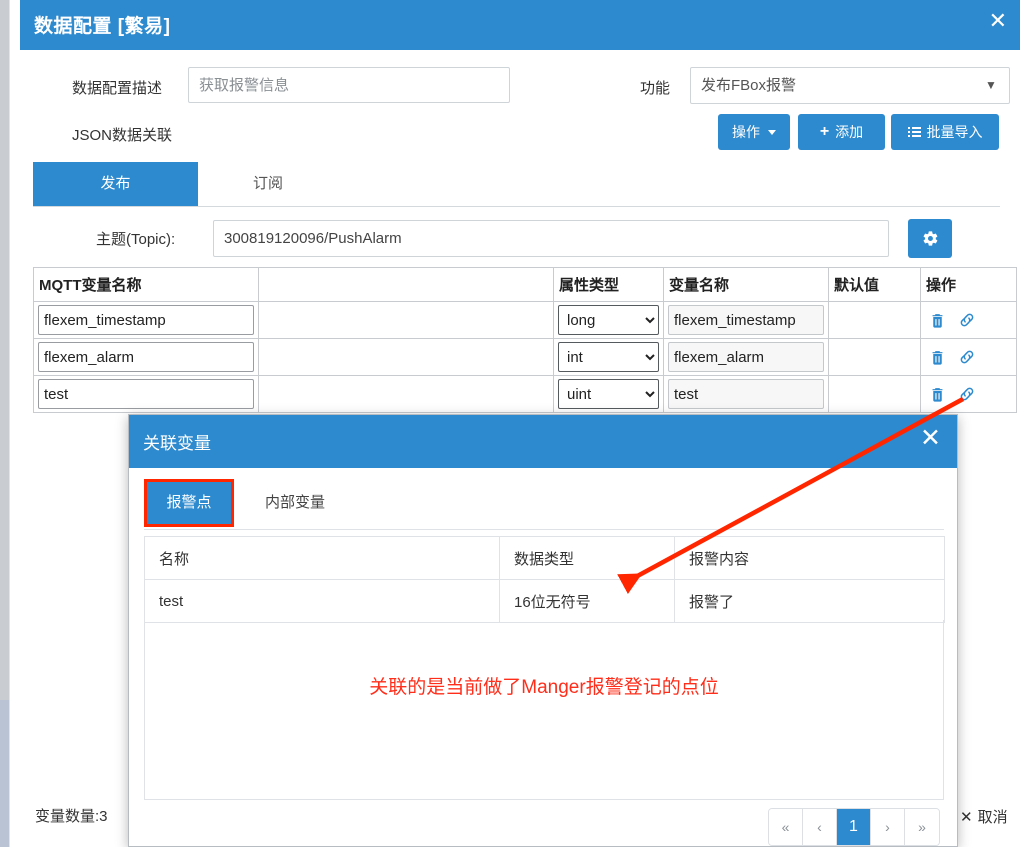  I want to click on col-default-value: 默认值, so click(874, 284).